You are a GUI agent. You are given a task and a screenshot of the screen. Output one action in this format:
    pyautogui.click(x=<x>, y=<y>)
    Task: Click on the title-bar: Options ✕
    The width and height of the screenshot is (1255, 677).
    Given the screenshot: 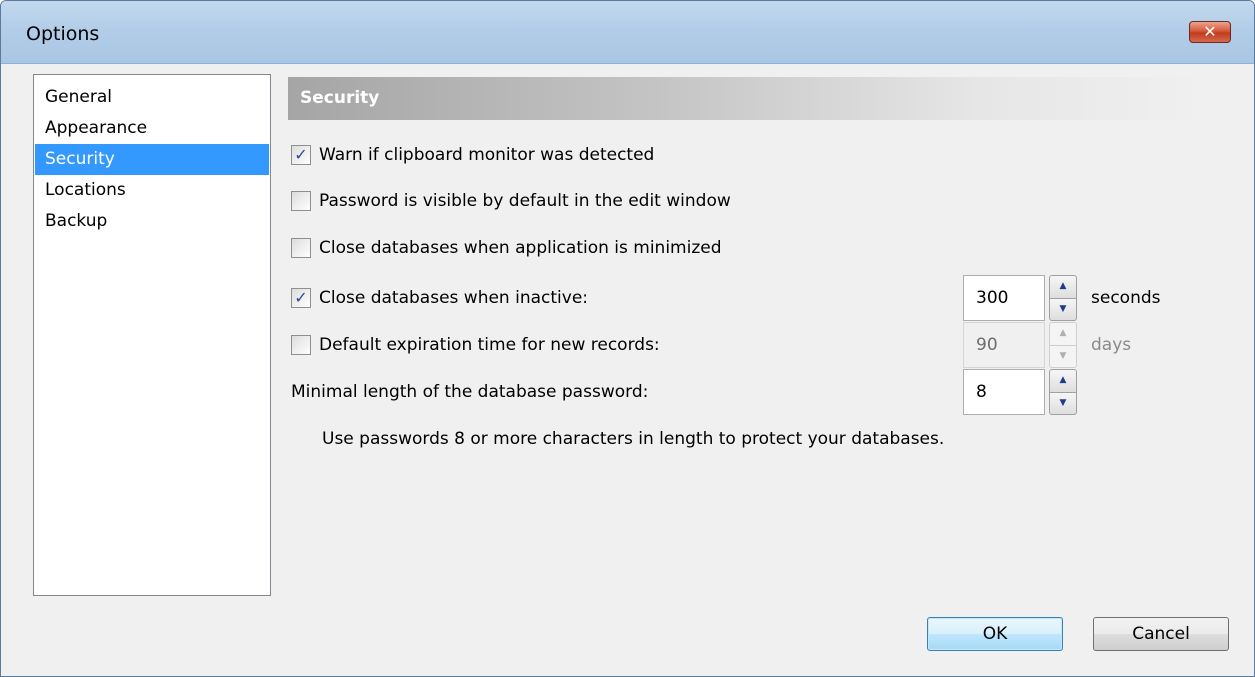 What is the action you would take?
    pyautogui.click(x=627, y=32)
    